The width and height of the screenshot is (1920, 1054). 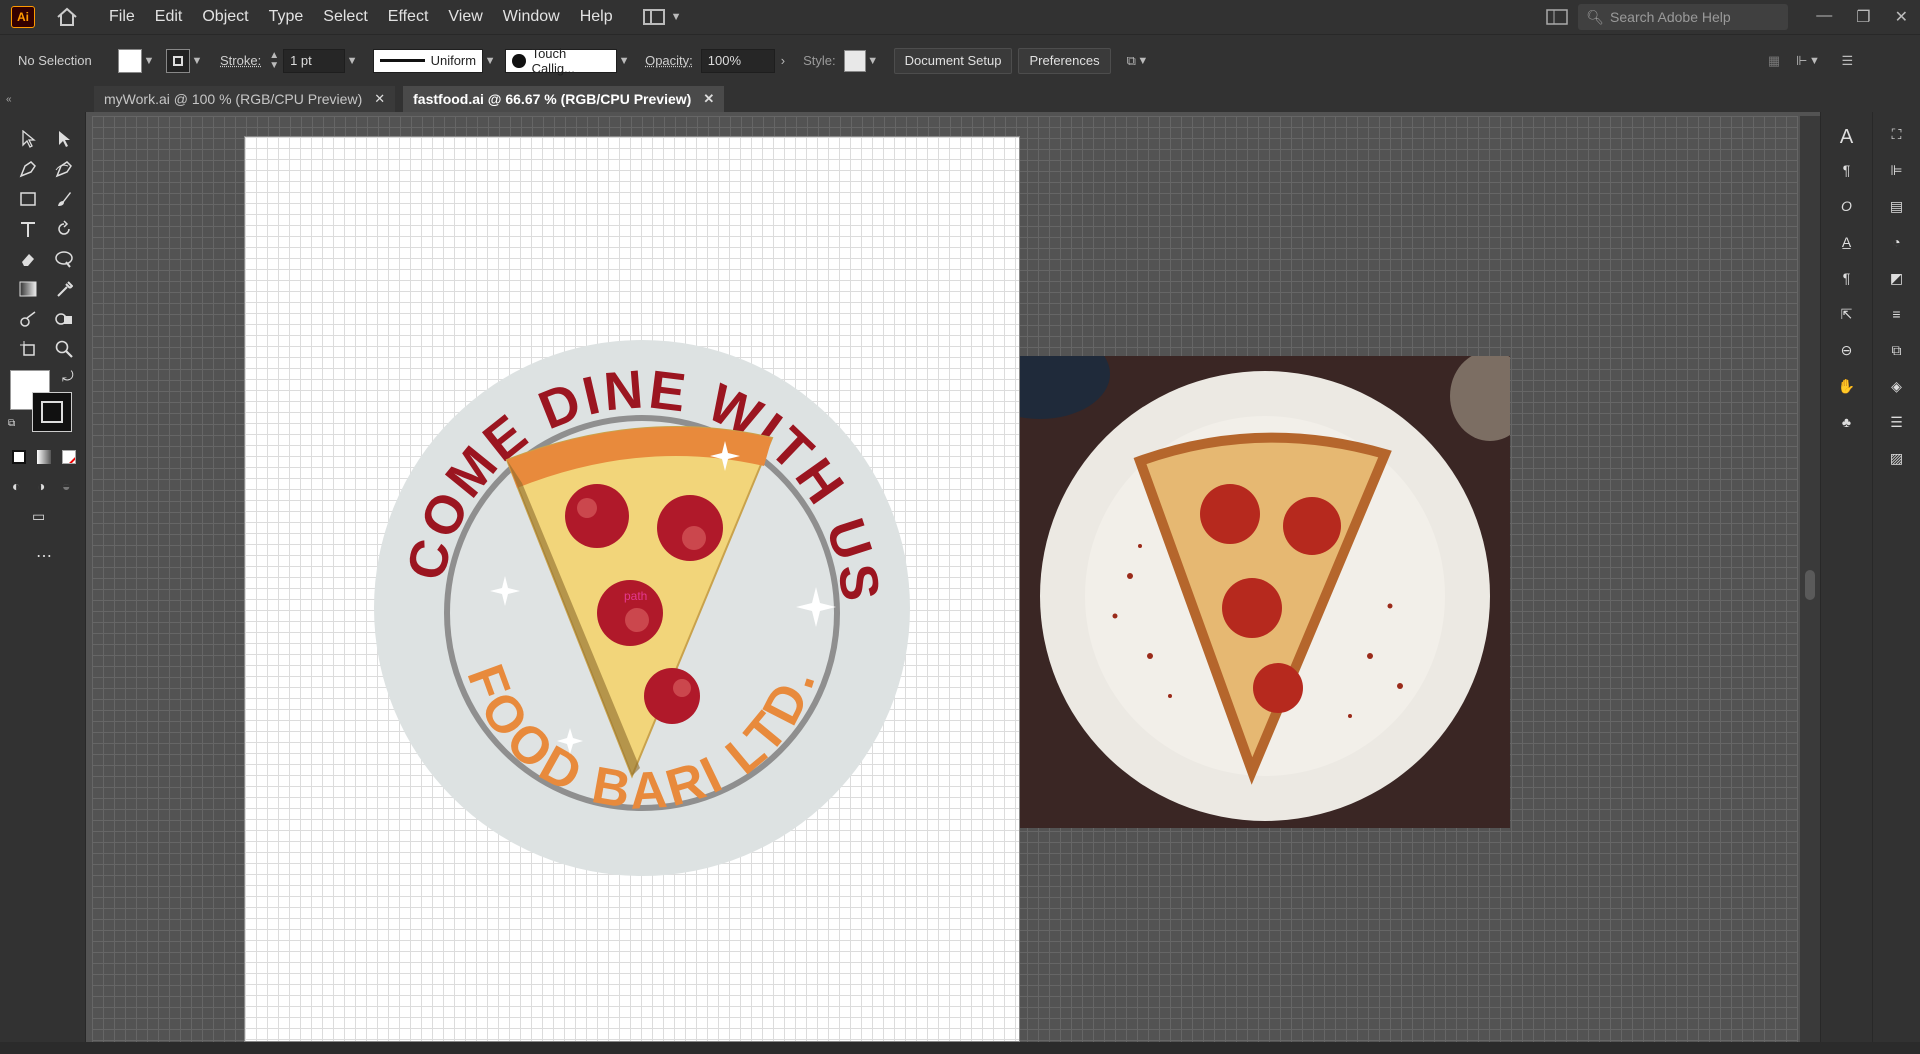 What do you see at coordinates (854, 60) in the screenshot?
I see `graphic-style-swatch` at bounding box center [854, 60].